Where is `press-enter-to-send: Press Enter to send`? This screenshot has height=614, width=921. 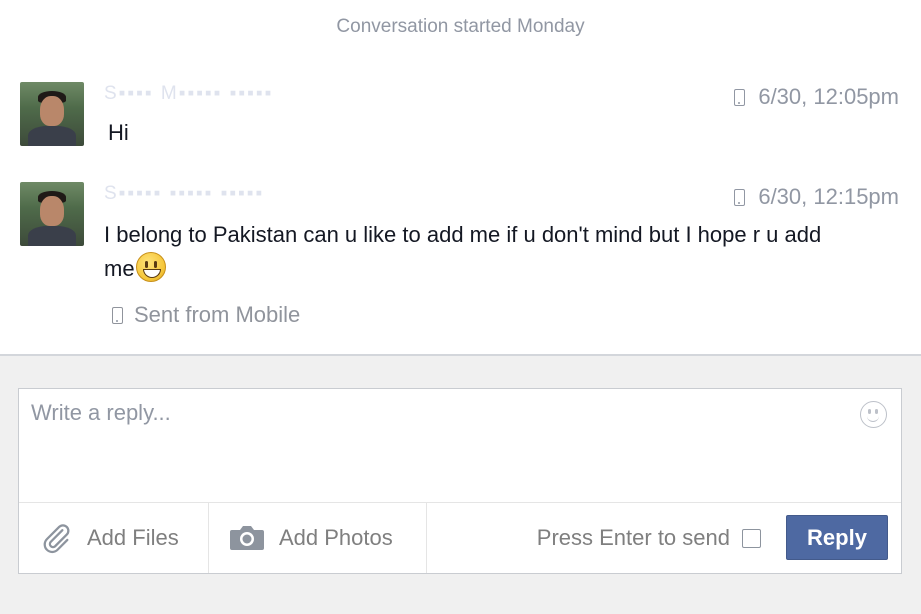
press-enter-to-send: Press Enter to send is located at coordinates (649, 538).